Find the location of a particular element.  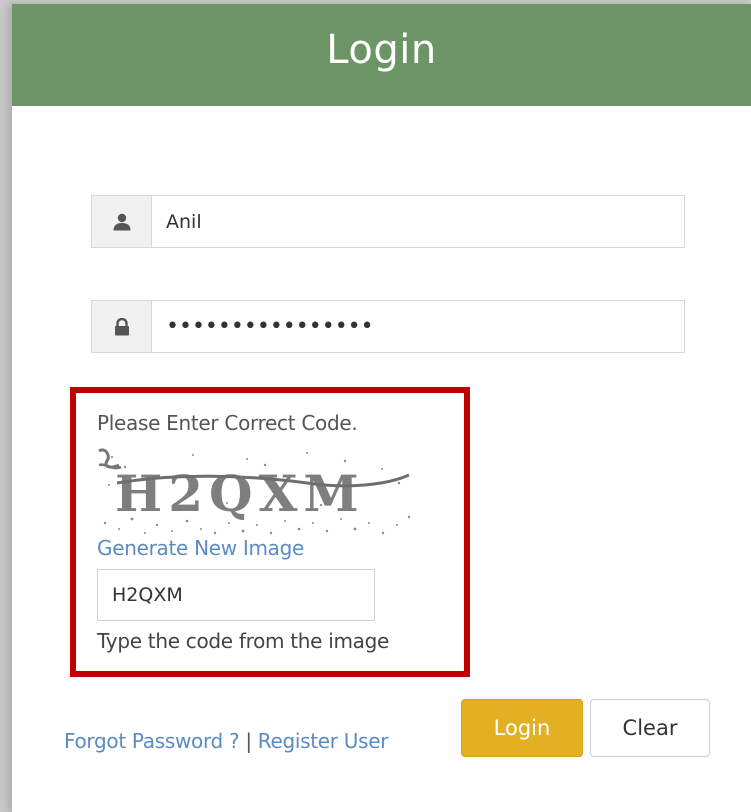

forgot-password-link: Forgot Password ? is located at coordinates (152, 741).